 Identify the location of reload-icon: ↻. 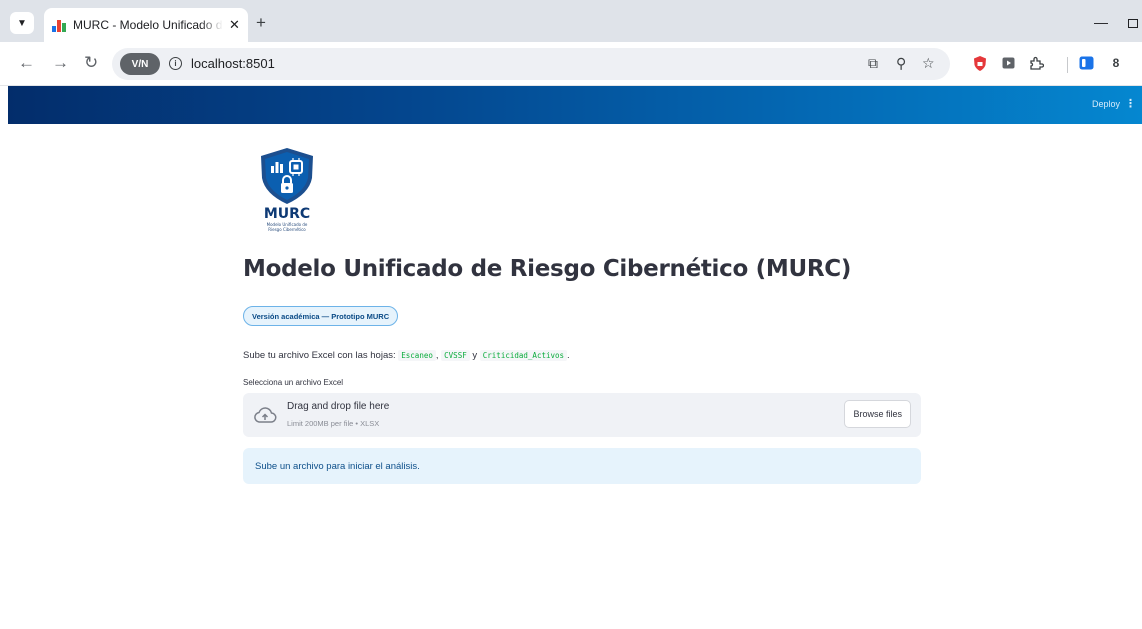
(91, 62).